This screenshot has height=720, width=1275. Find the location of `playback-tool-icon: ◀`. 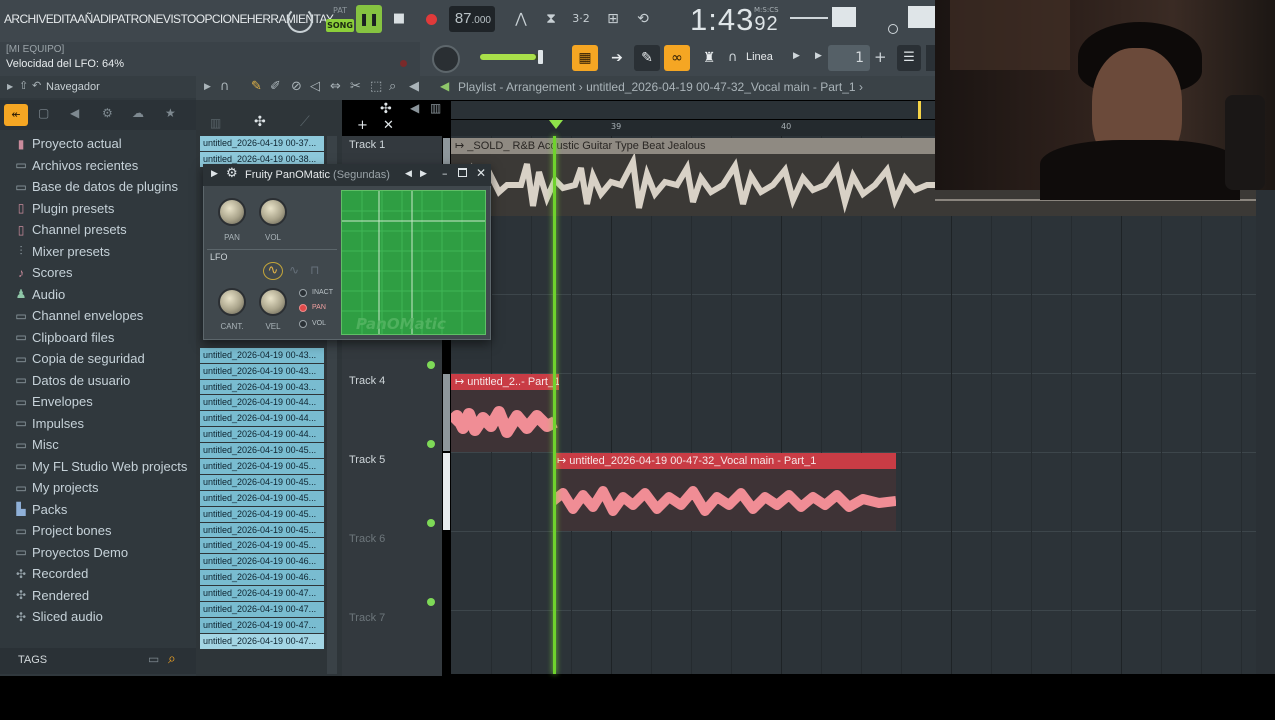

playback-tool-icon: ◀ is located at coordinates (414, 86).